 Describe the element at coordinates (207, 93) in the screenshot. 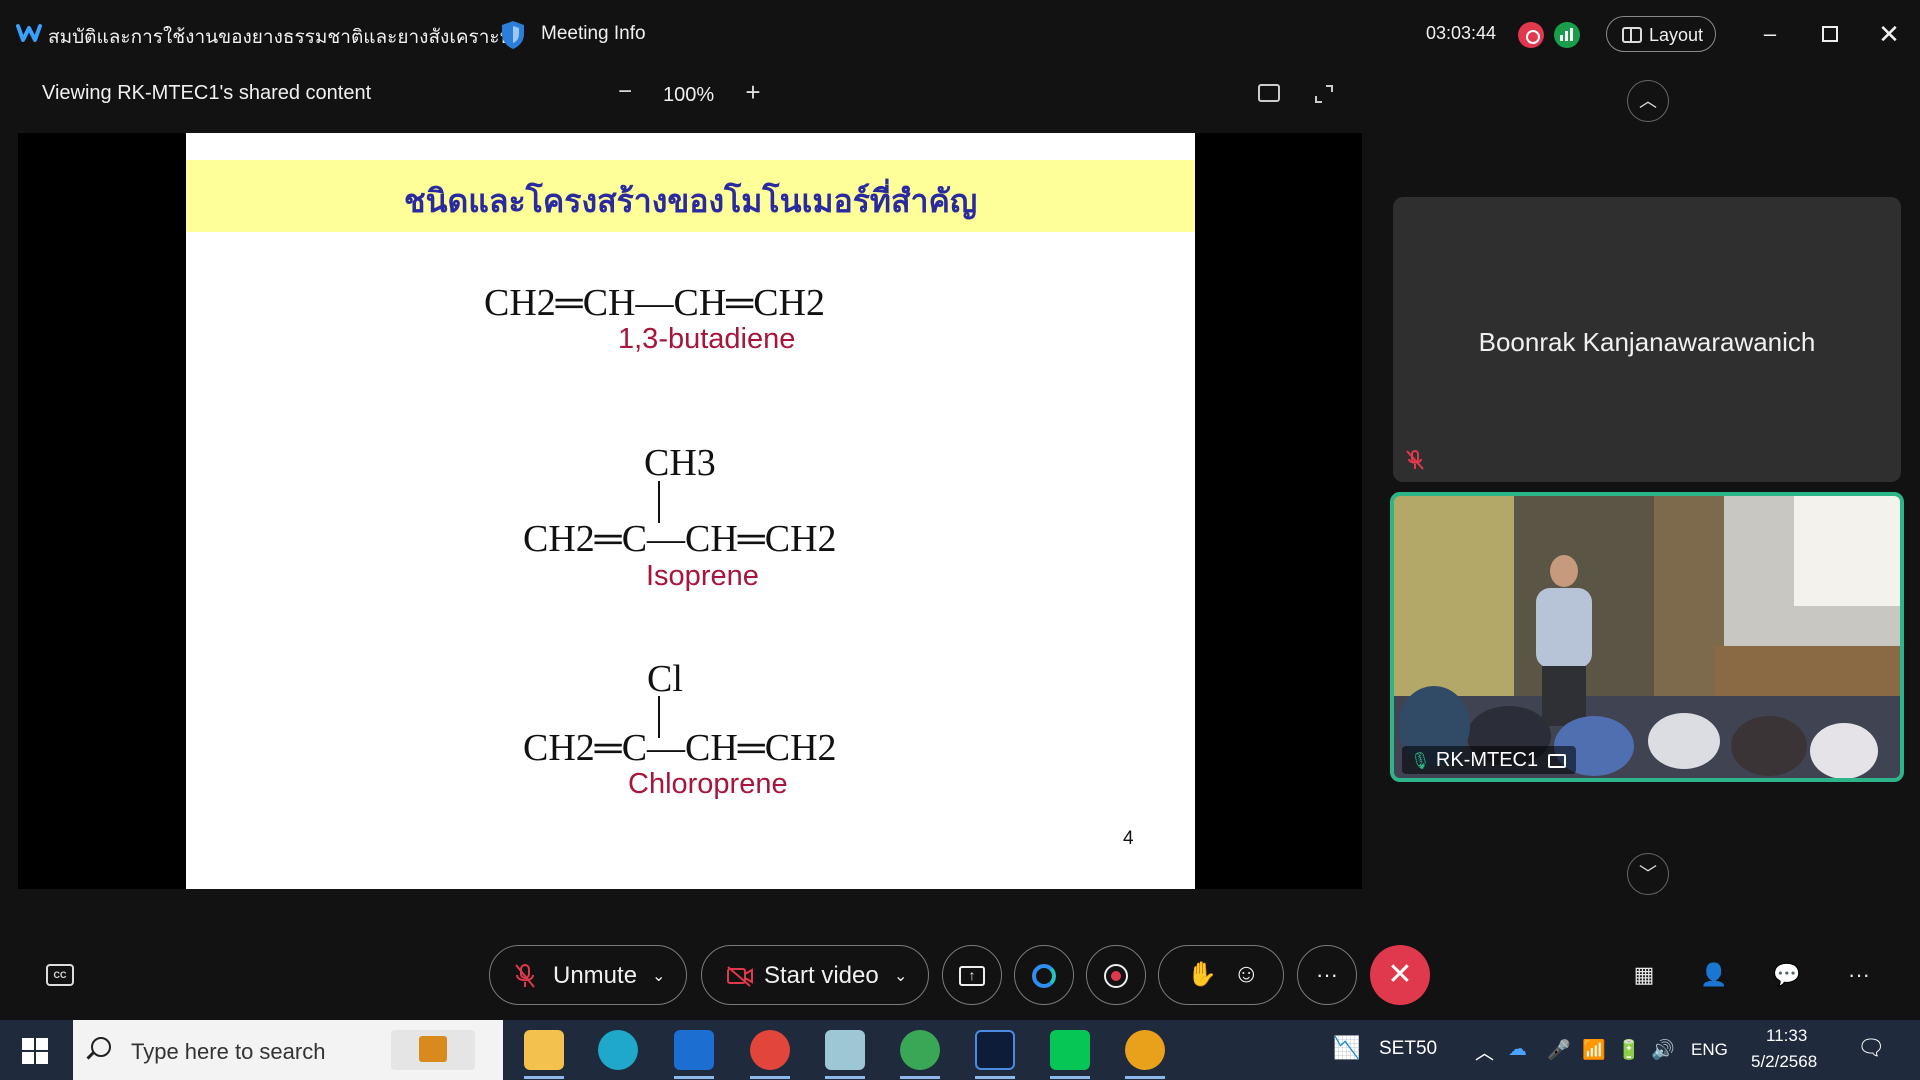

I see `shared-content-label: Viewing RK-MTEC1's shared content` at that location.